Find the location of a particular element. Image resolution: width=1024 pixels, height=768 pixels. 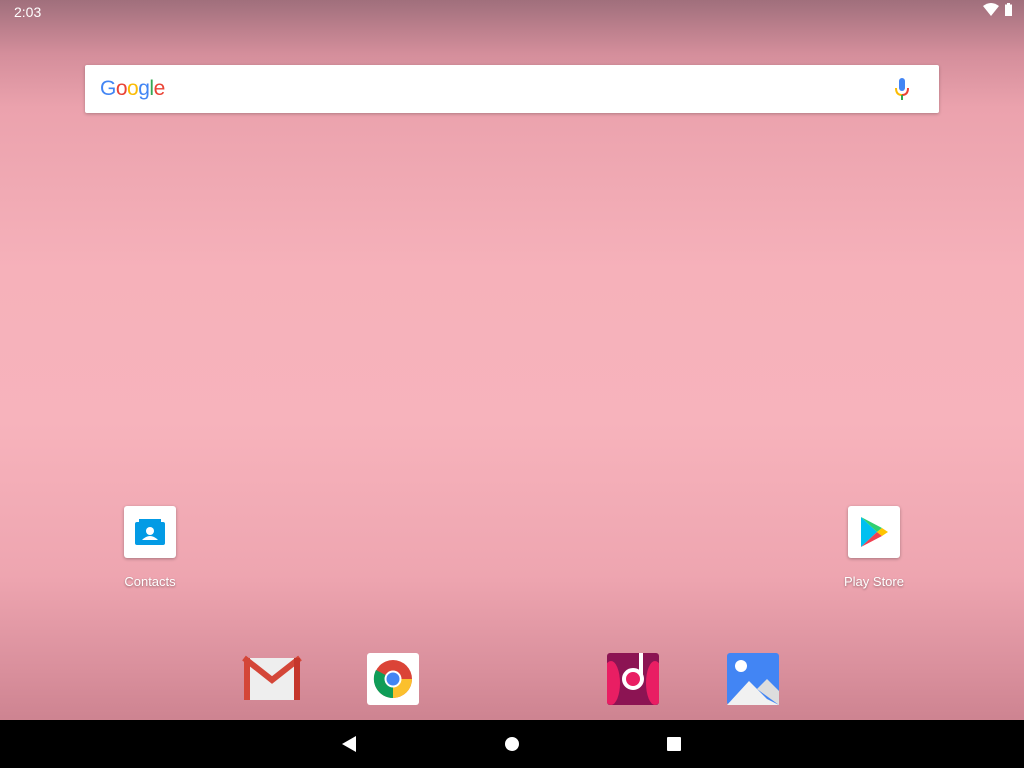

back-icon is located at coordinates (349, 744).